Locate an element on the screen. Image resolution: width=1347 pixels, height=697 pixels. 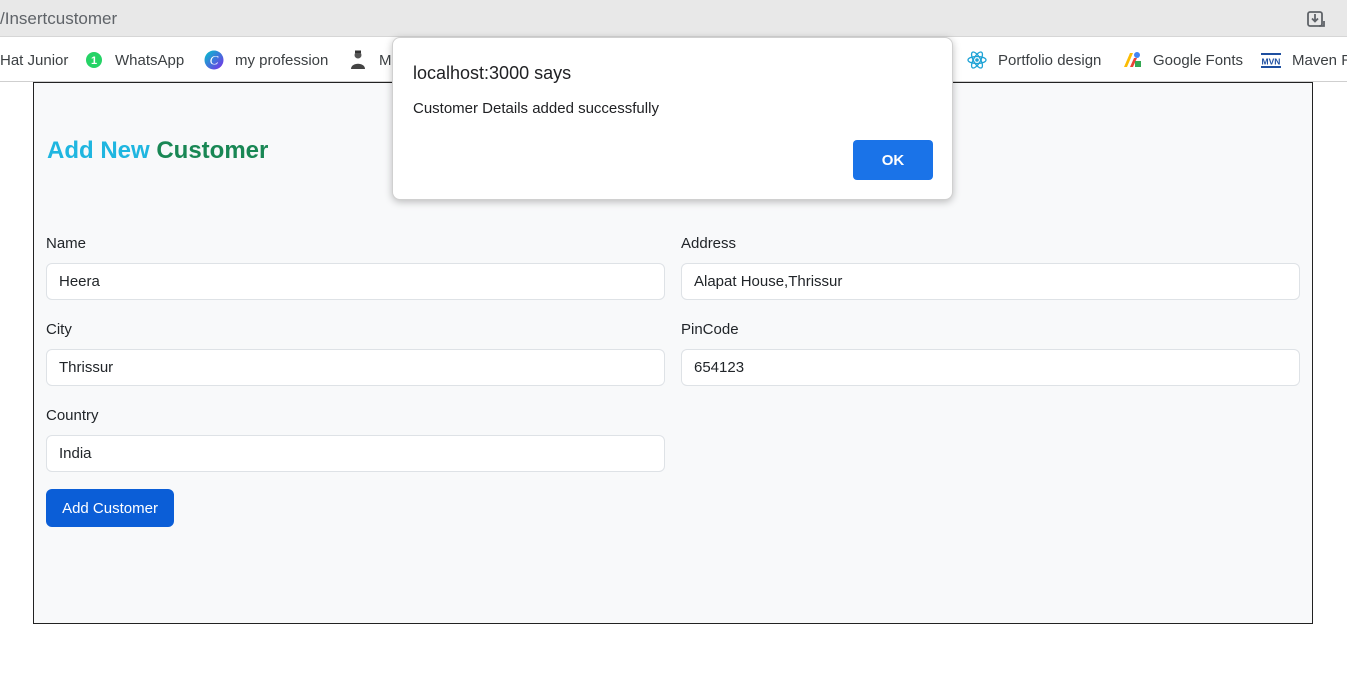
maven-icon: MVN is located at coordinates (1271, 60).